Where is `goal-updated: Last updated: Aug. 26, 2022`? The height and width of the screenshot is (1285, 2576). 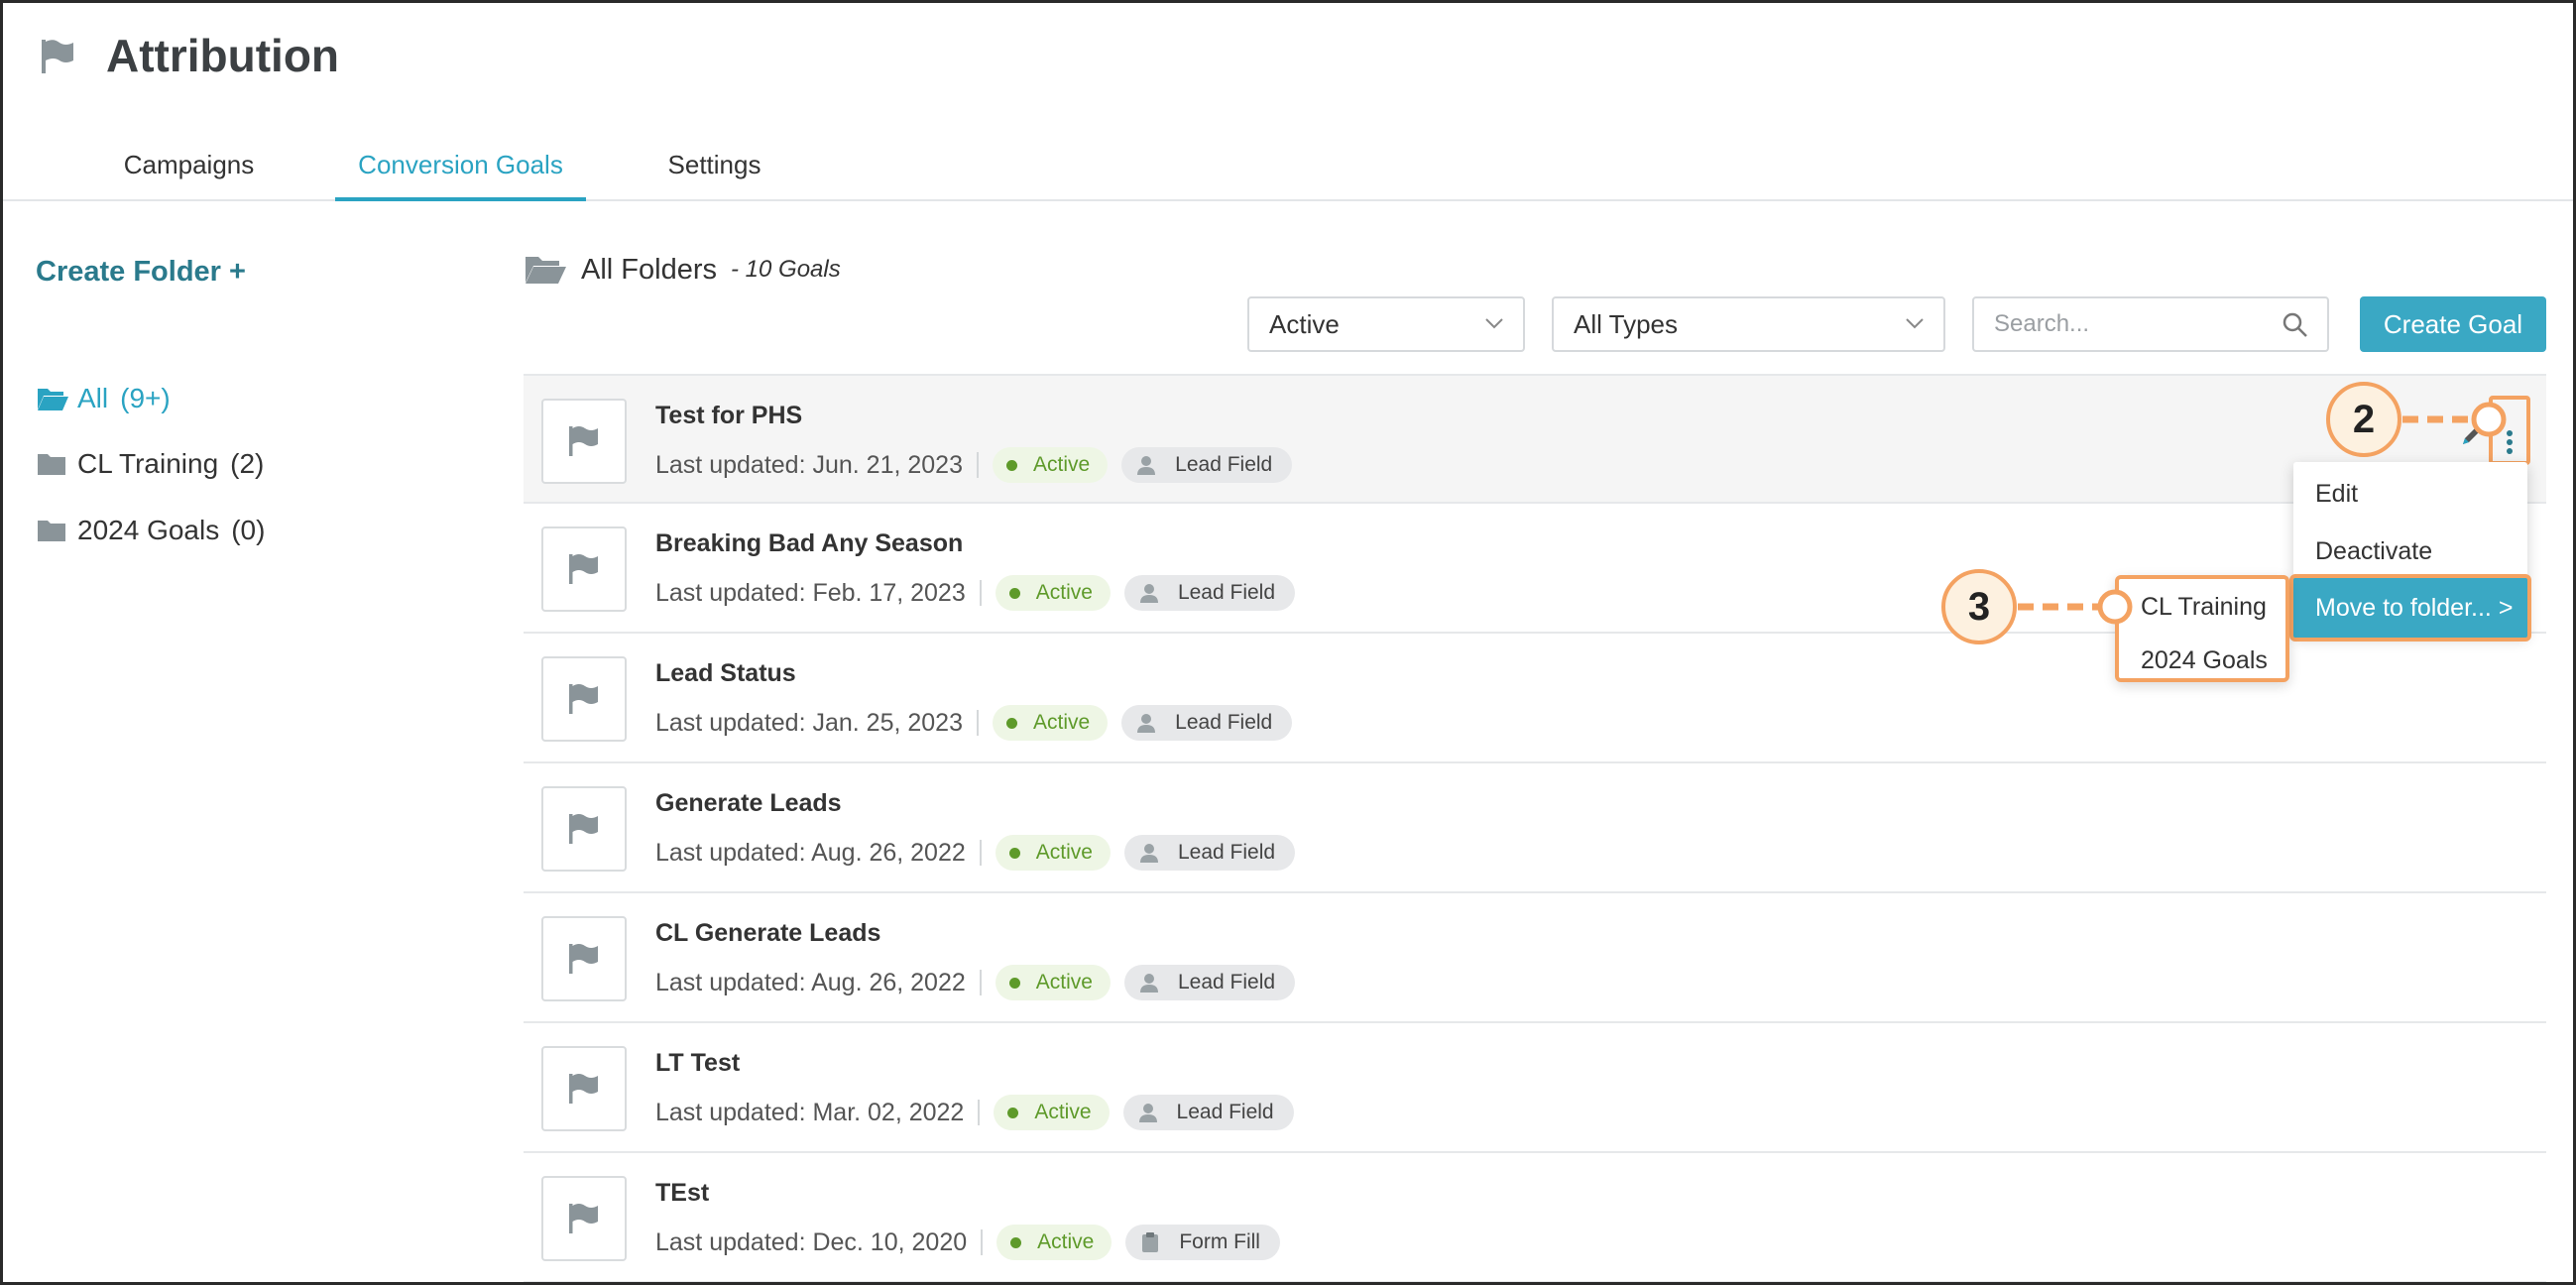
goal-updated: Last updated: Aug. 26, 2022 is located at coordinates (811, 852).